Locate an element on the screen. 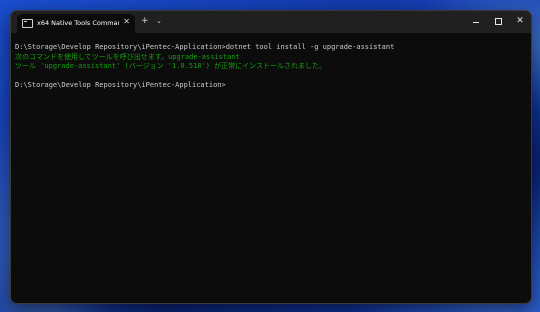 This screenshot has height=312, width=540. tab-close-icon: ✕ is located at coordinates (126, 22).